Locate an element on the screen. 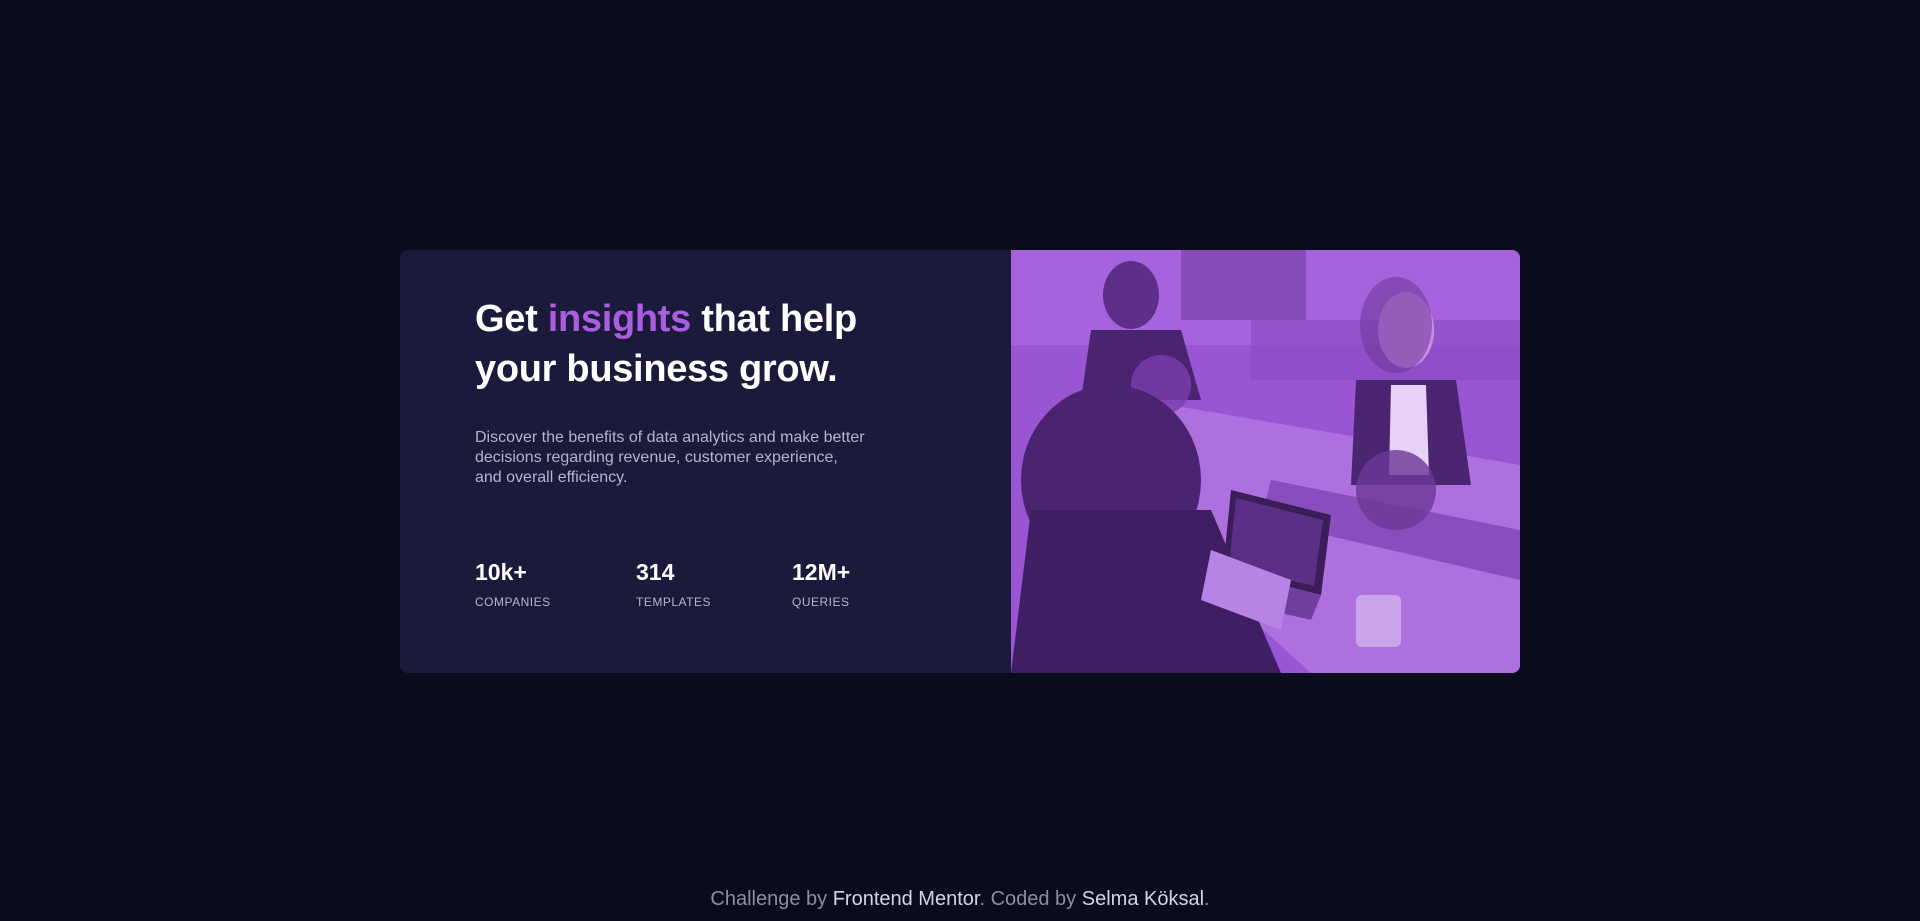 Image resolution: width=1920 pixels, height=921 pixels. header-image is located at coordinates (1265, 461).